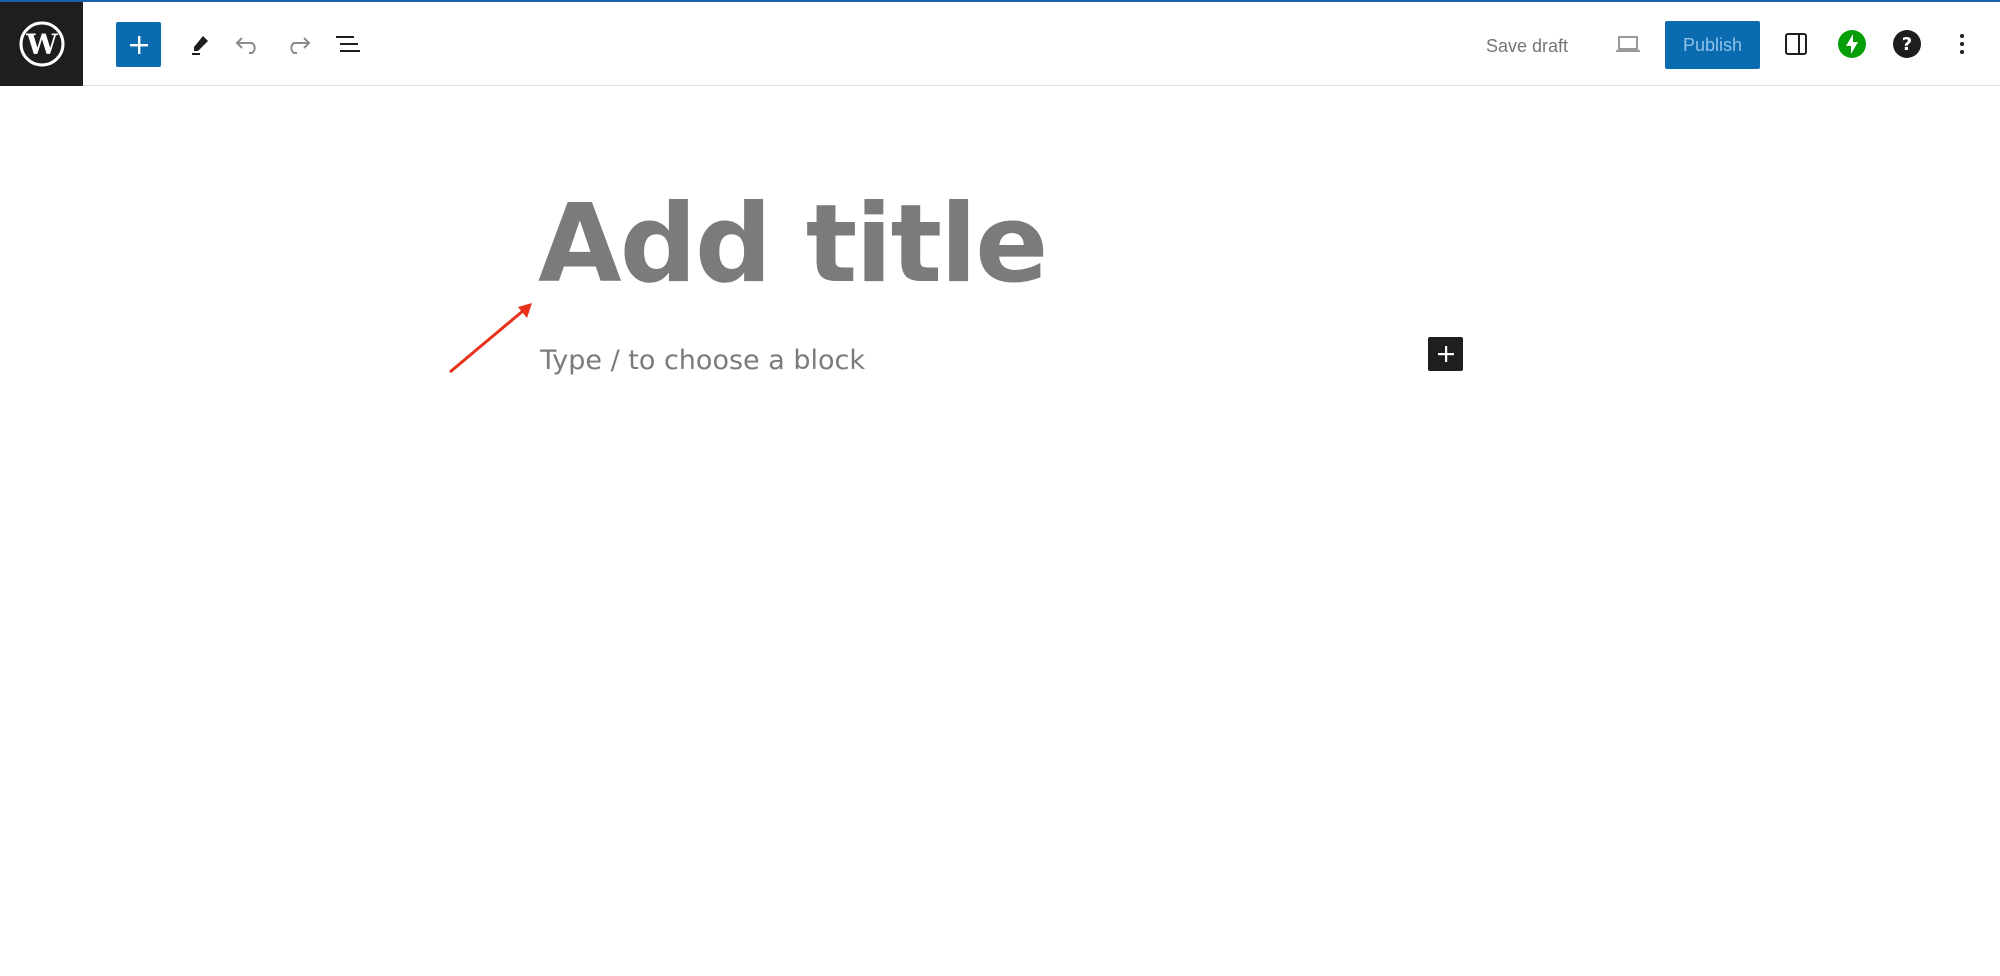 This screenshot has height=976, width=2000. What do you see at coordinates (702, 361) in the screenshot?
I see `block-placeholder-paragraph: Type / to choose a block` at bounding box center [702, 361].